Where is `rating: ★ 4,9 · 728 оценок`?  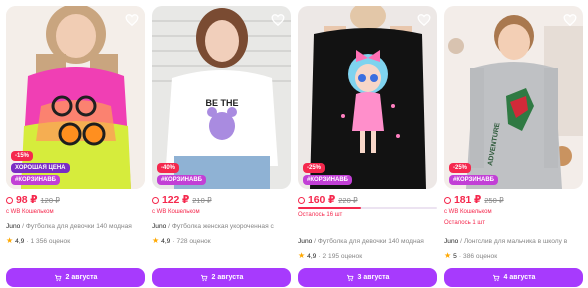 rating: ★ 4,9 · 728 оценок is located at coordinates (181, 241).